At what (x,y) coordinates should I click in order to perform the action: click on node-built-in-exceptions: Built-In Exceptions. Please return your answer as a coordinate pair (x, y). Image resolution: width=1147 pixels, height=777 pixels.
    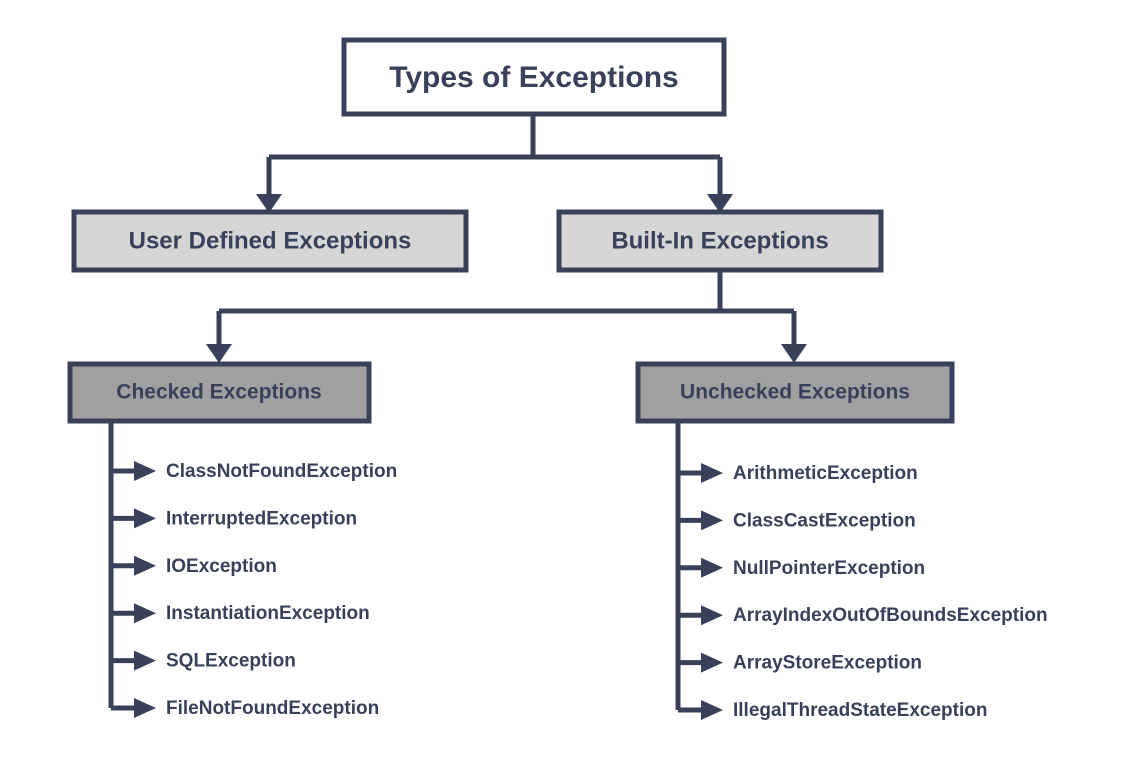
    Looking at the image, I should click on (720, 241).